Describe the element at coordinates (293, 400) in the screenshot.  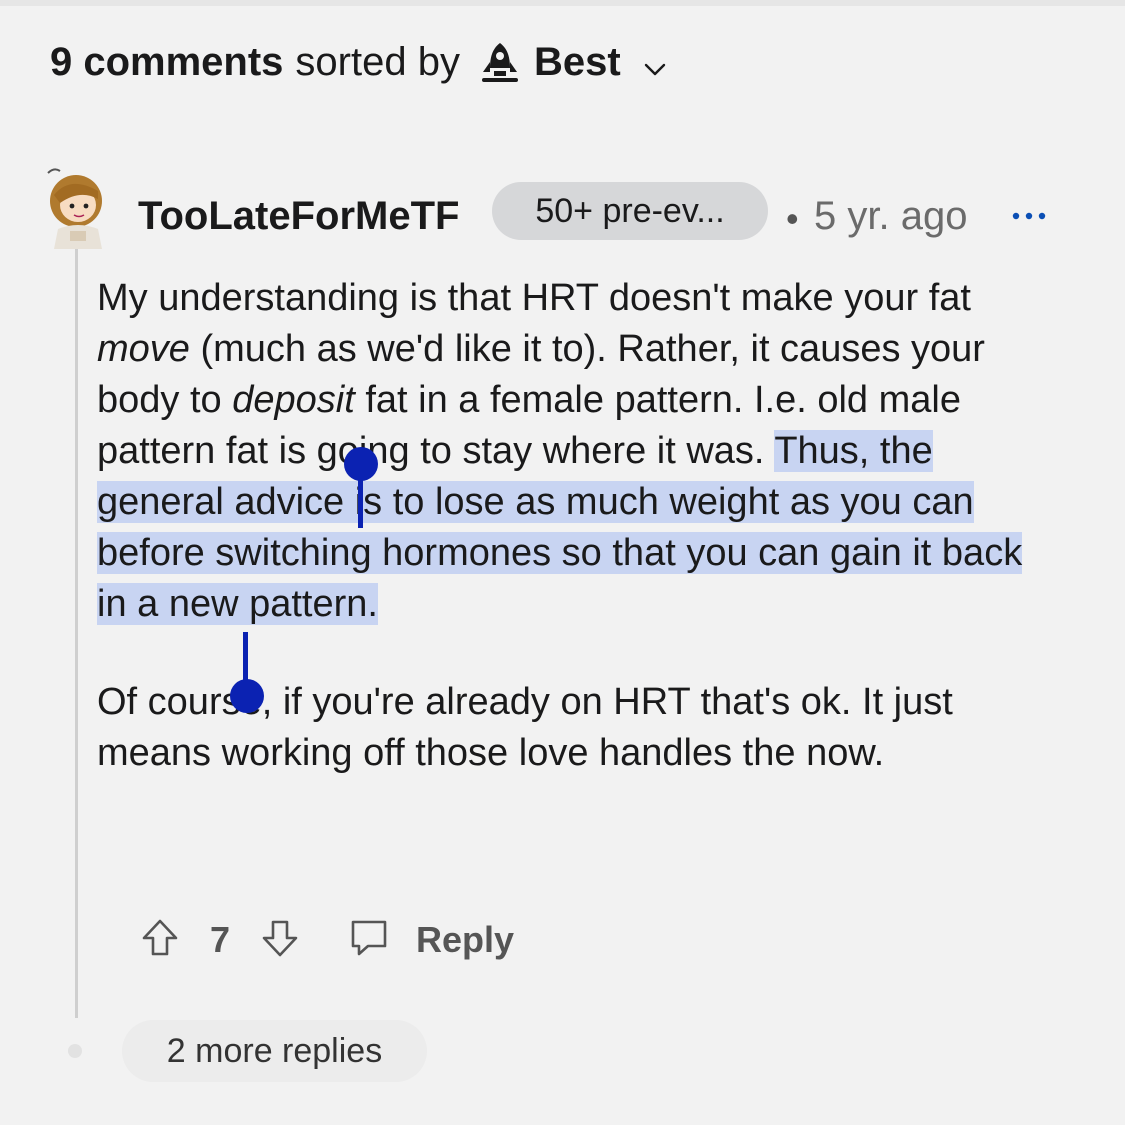
I see `body-emphasis: deposit` at that location.